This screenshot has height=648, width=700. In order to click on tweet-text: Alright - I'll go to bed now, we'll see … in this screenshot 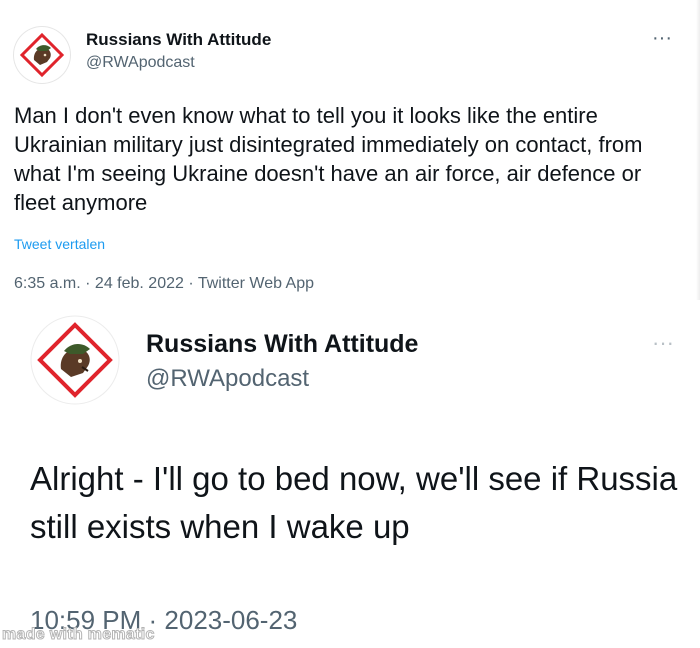, I will do `click(354, 502)`.